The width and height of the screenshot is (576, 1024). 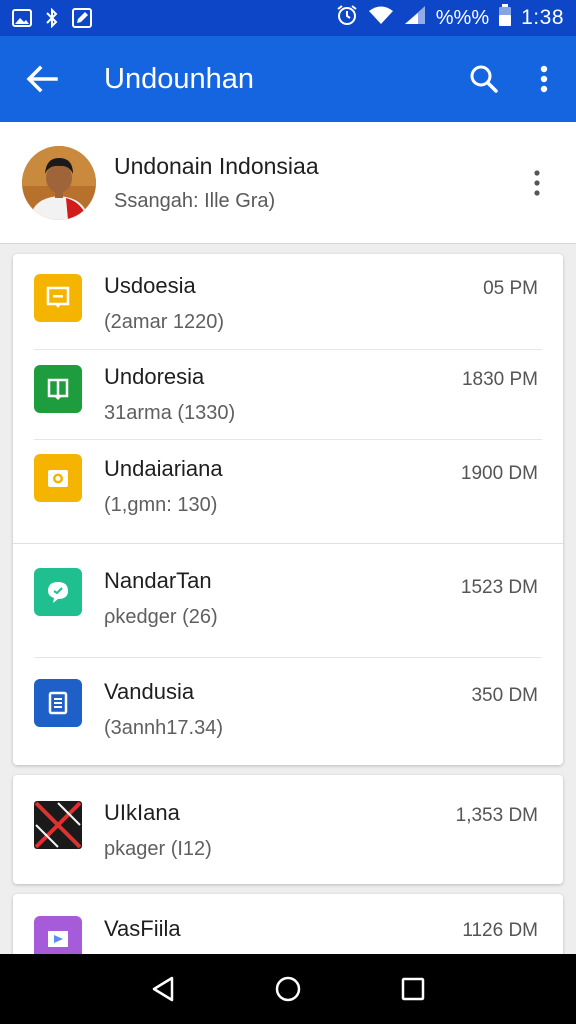 I want to click on nav-back-button, so click(x=163, y=989).